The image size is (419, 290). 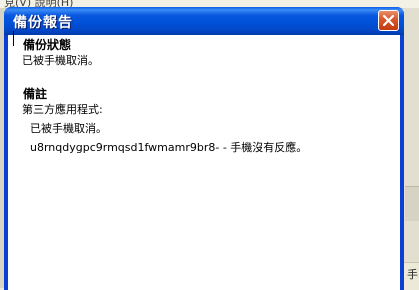 What do you see at coordinates (43, 23) in the screenshot?
I see `dialog-title: 備份報告` at bounding box center [43, 23].